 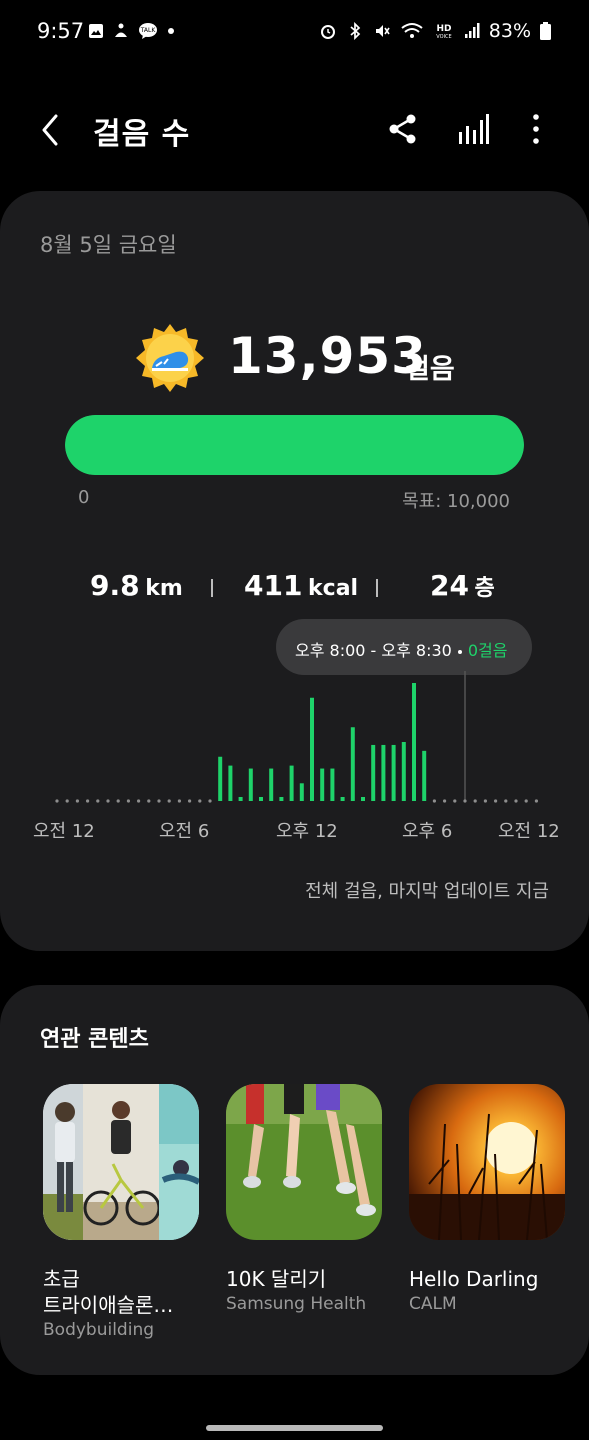 I want to click on bar-chart-icon, so click(x=473, y=129).